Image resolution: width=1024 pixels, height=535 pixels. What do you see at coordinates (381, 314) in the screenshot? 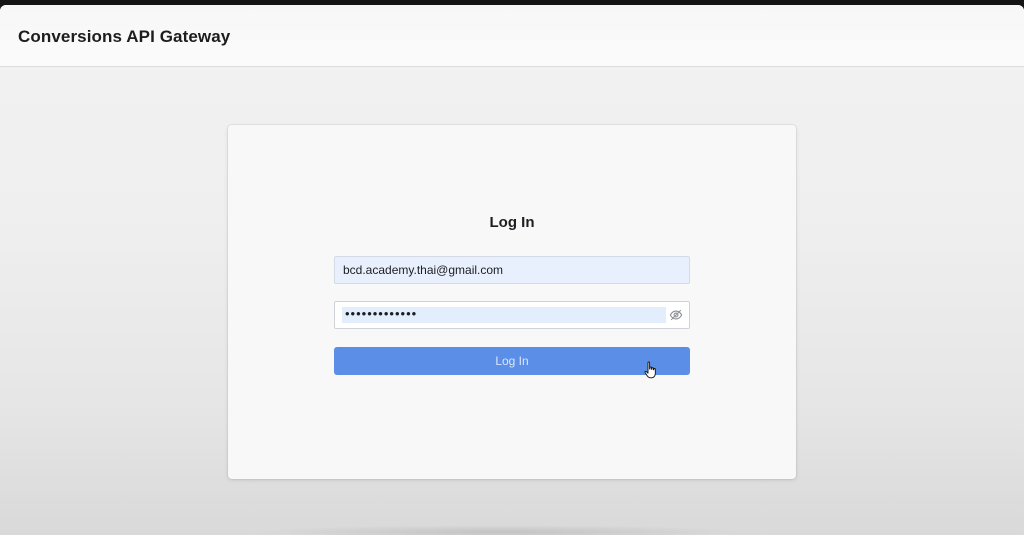
I see `password-input-value: •••••••••••••` at bounding box center [381, 314].